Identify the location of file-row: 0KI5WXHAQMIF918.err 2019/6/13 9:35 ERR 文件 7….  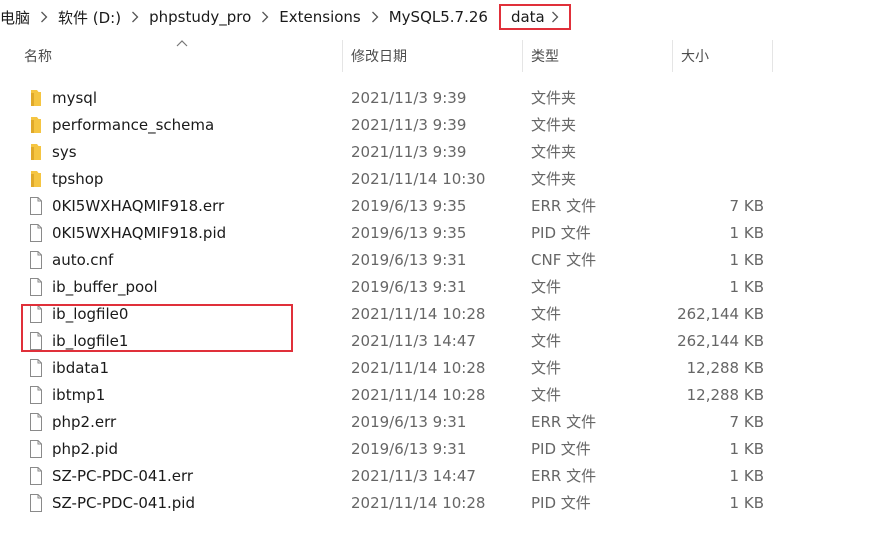
(440, 205).